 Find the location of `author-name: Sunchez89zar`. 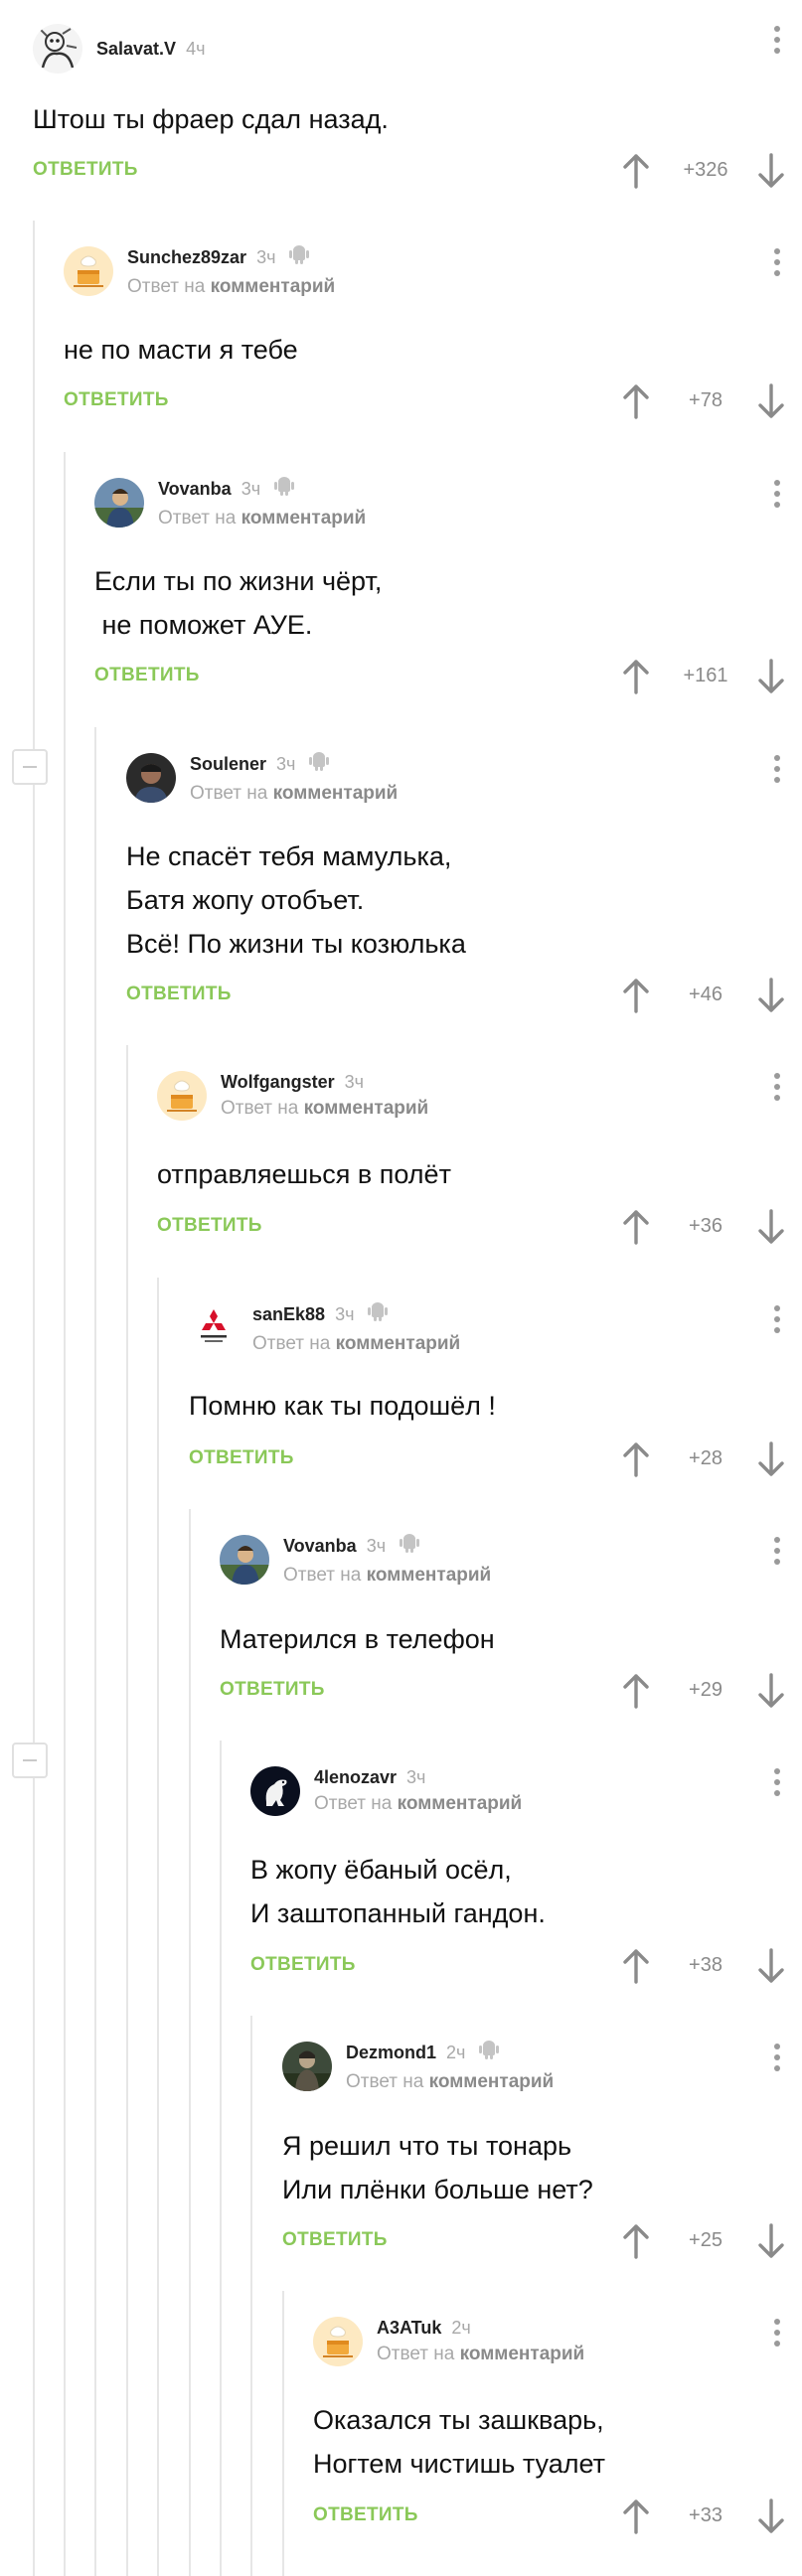

author-name: Sunchez89zar is located at coordinates (186, 257).